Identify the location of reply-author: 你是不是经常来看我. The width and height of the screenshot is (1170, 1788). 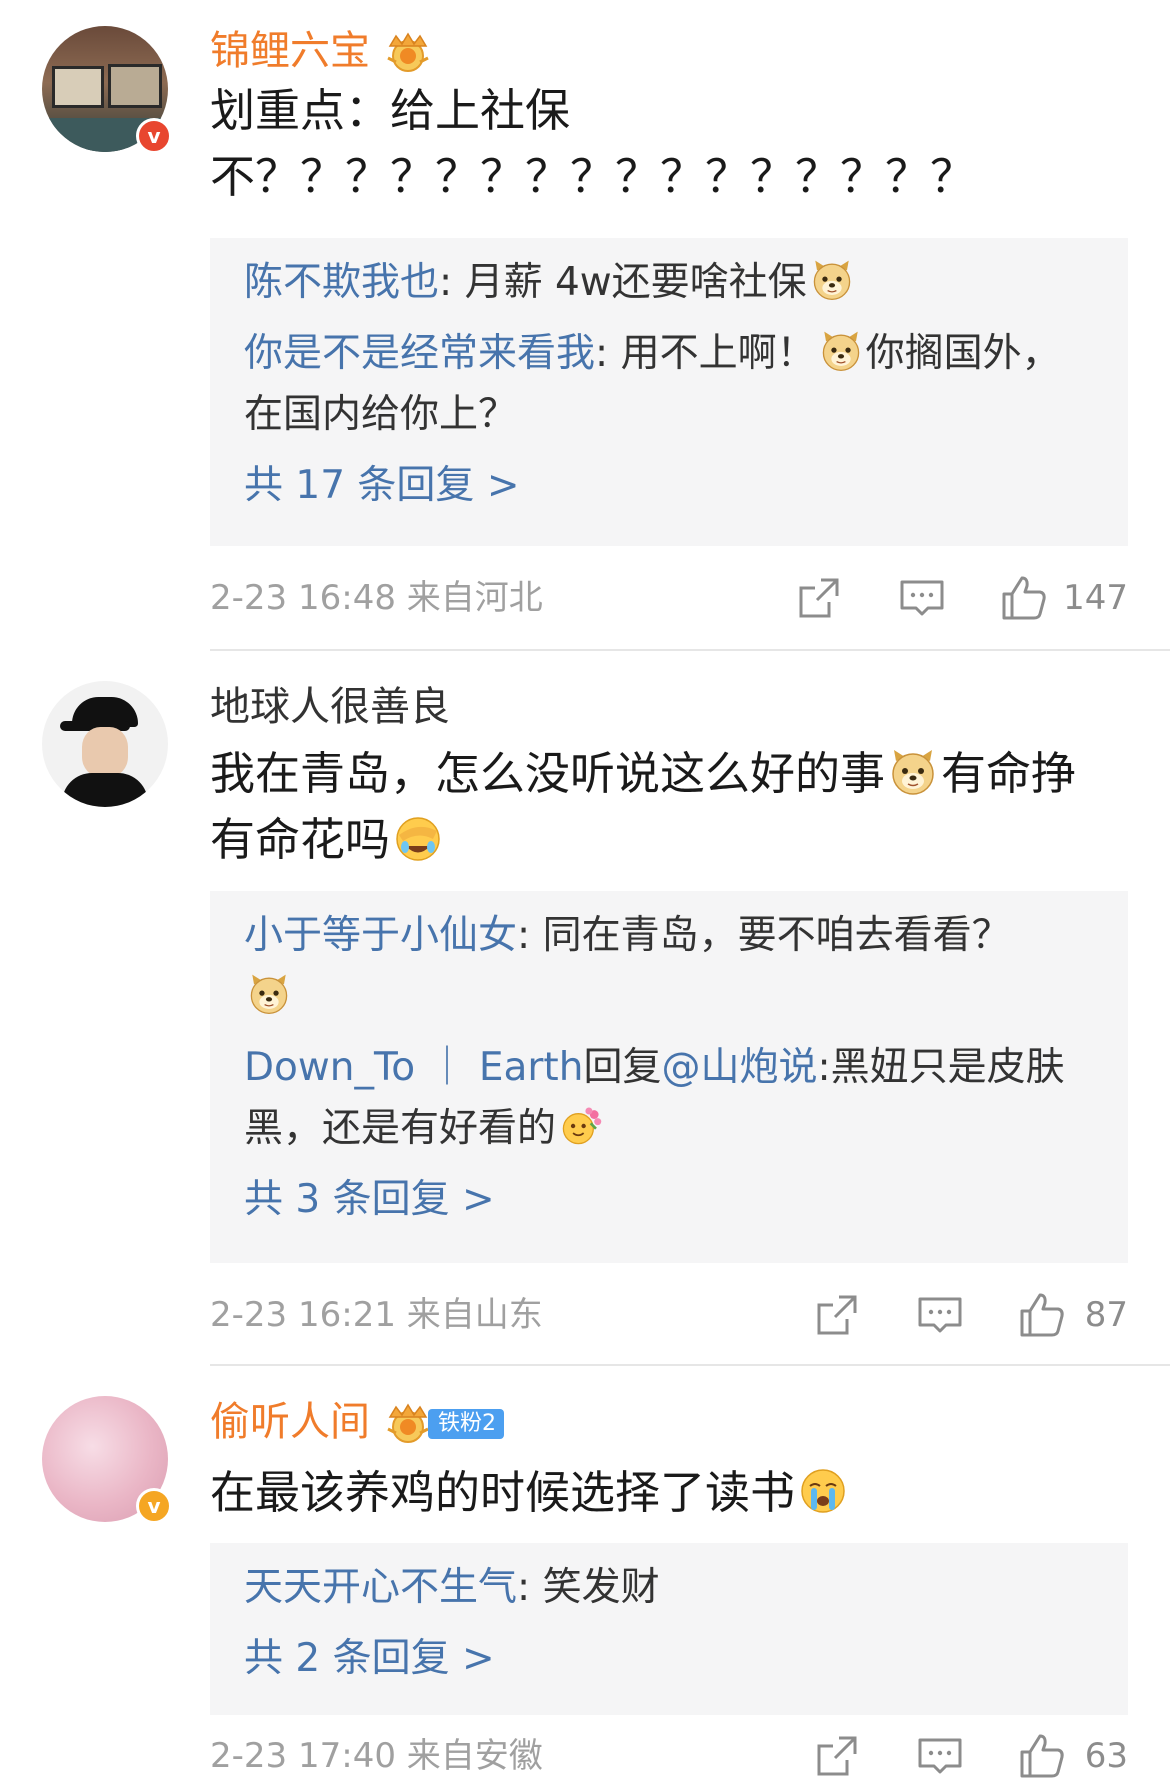
(419, 353).